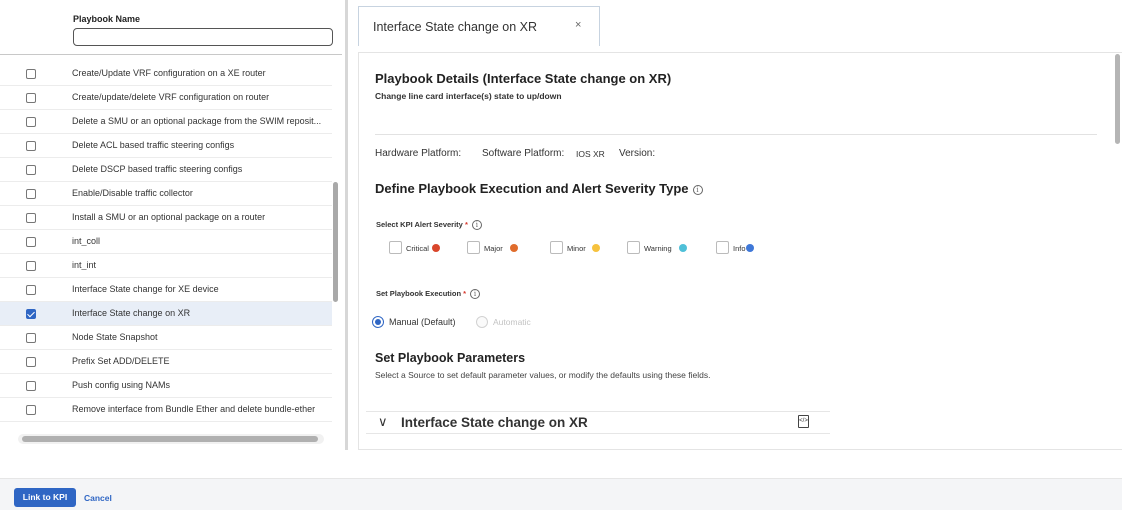  I want to click on divider, so click(736, 134).